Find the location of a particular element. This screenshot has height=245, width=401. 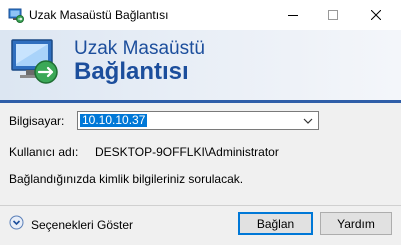

username-label: Kullanıcı adı: is located at coordinates (44, 152).